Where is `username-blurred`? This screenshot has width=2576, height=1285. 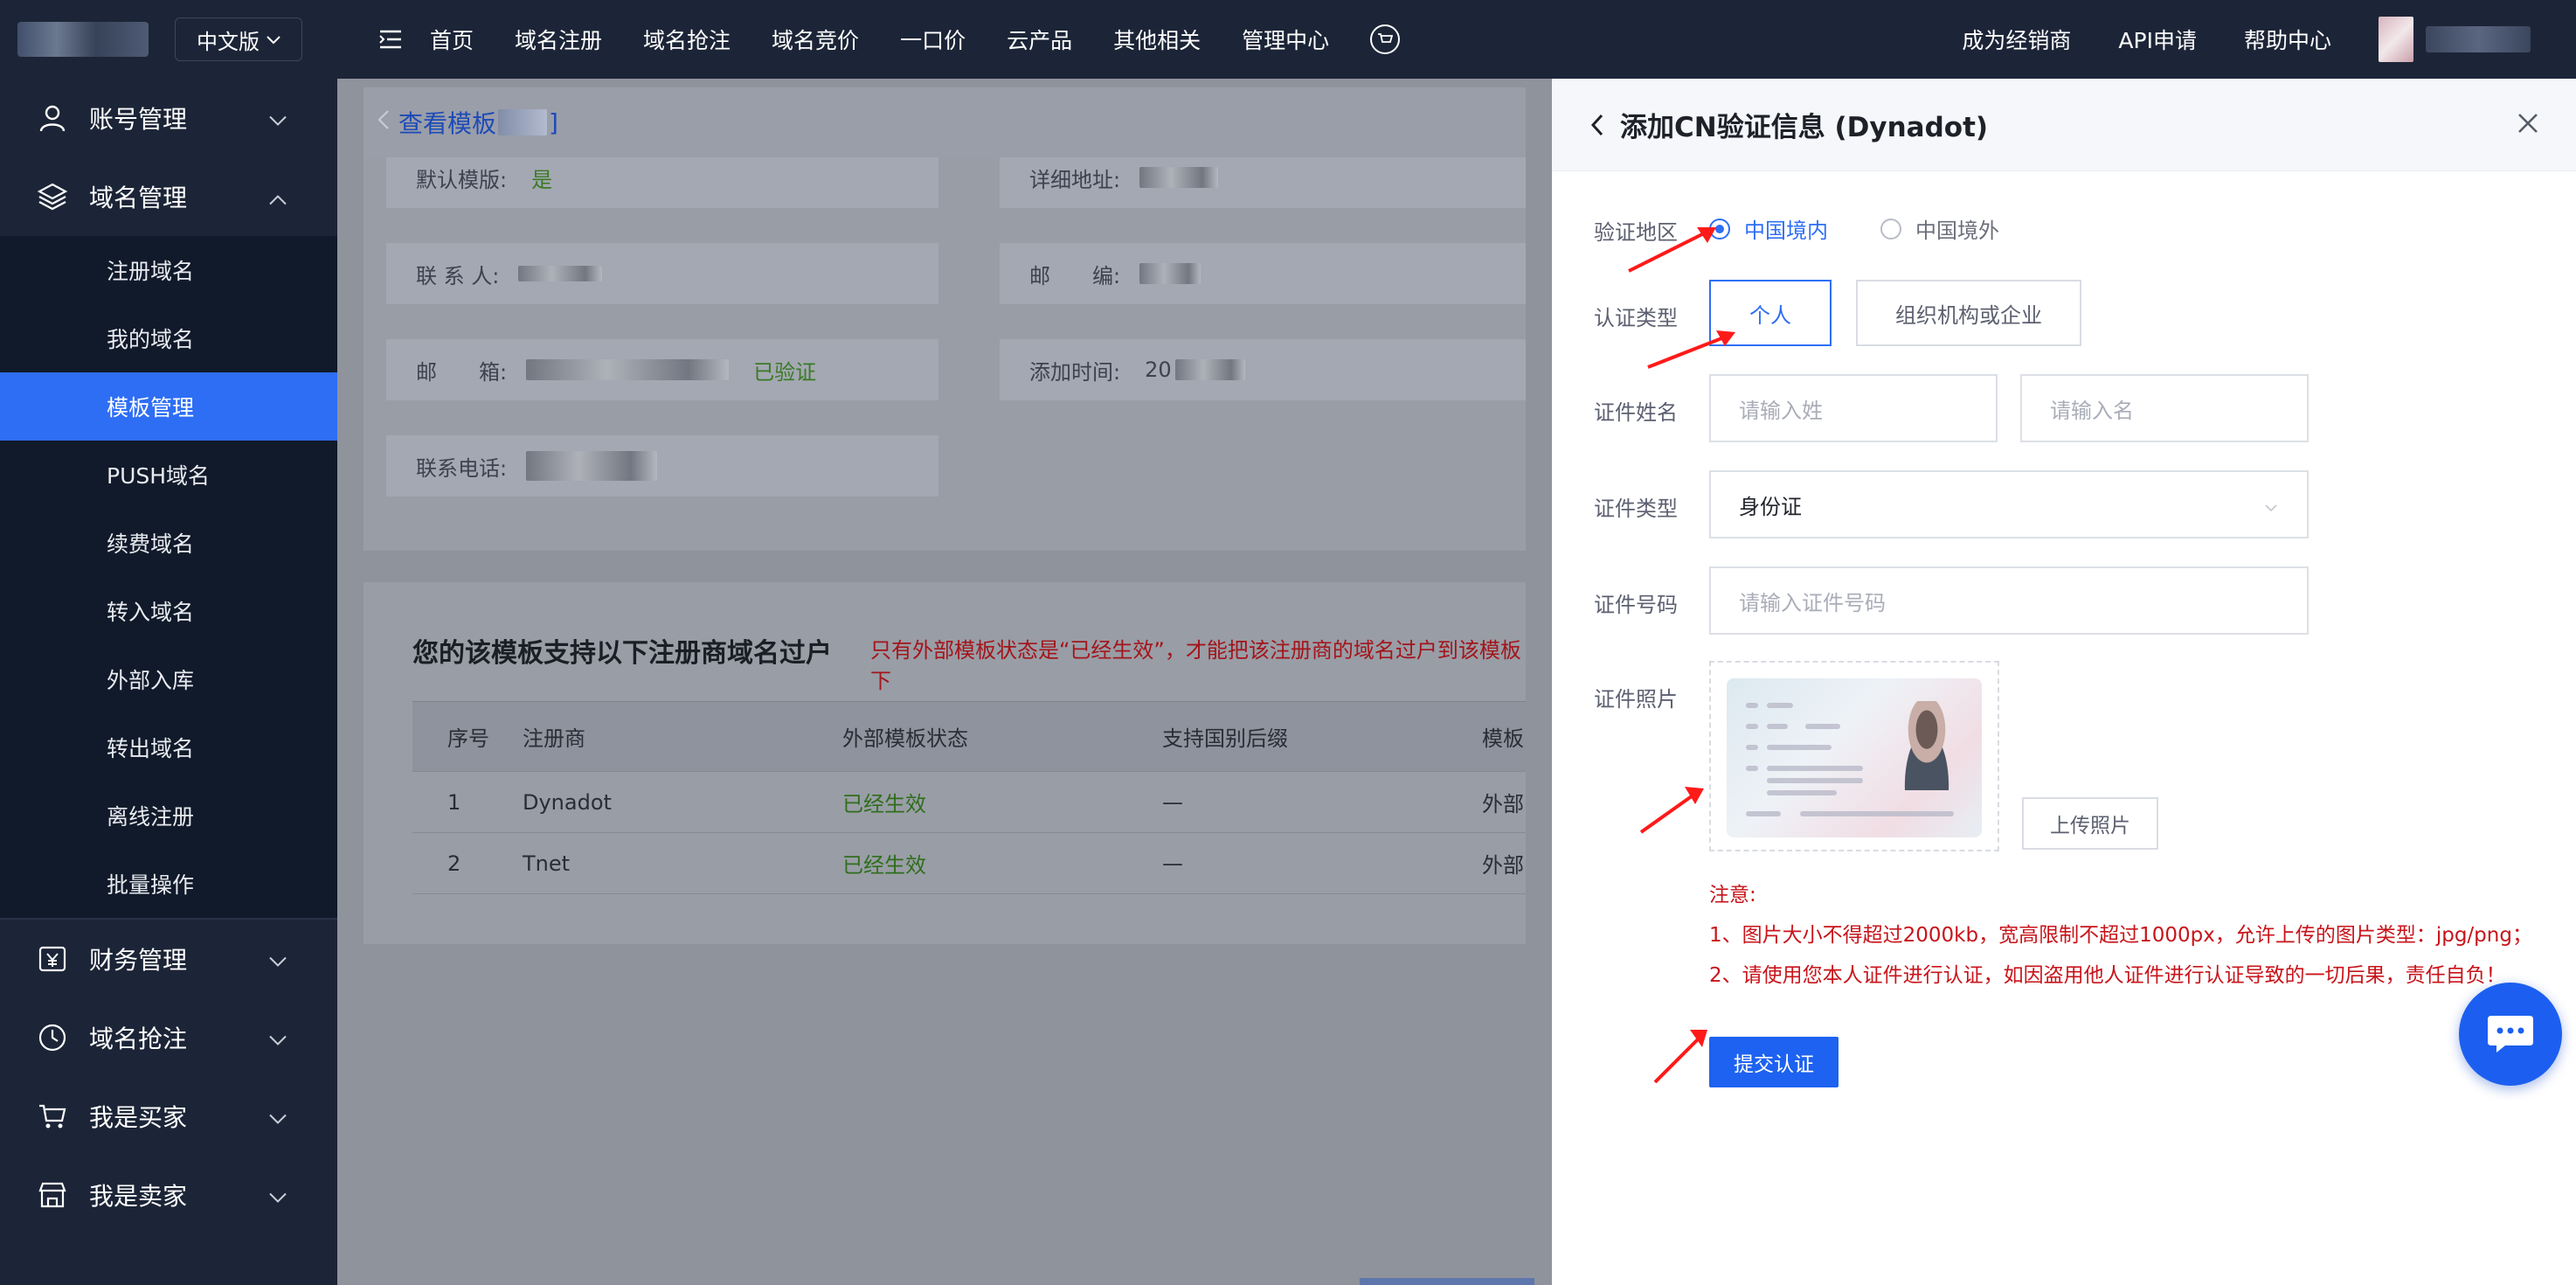 username-blurred is located at coordinates (2478, 39).